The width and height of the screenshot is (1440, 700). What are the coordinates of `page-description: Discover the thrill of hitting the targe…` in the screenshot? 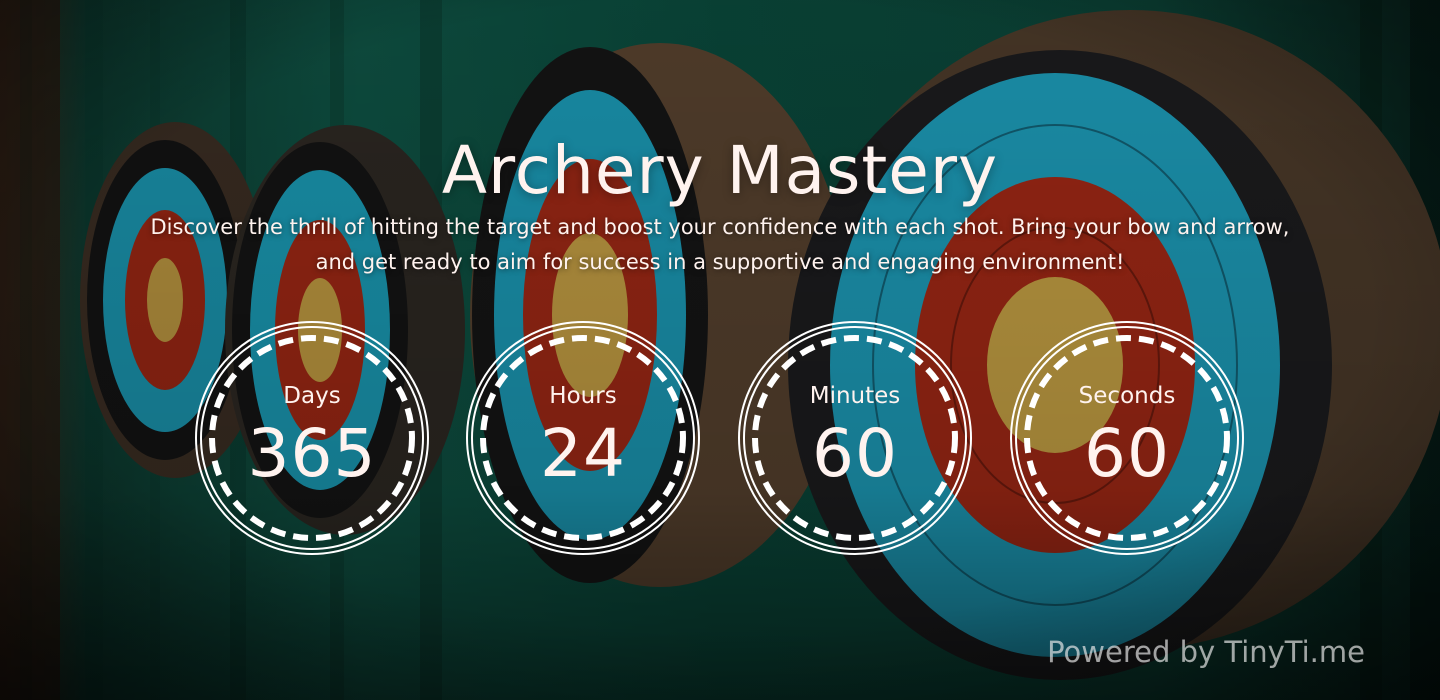 It's located at (720, 244).